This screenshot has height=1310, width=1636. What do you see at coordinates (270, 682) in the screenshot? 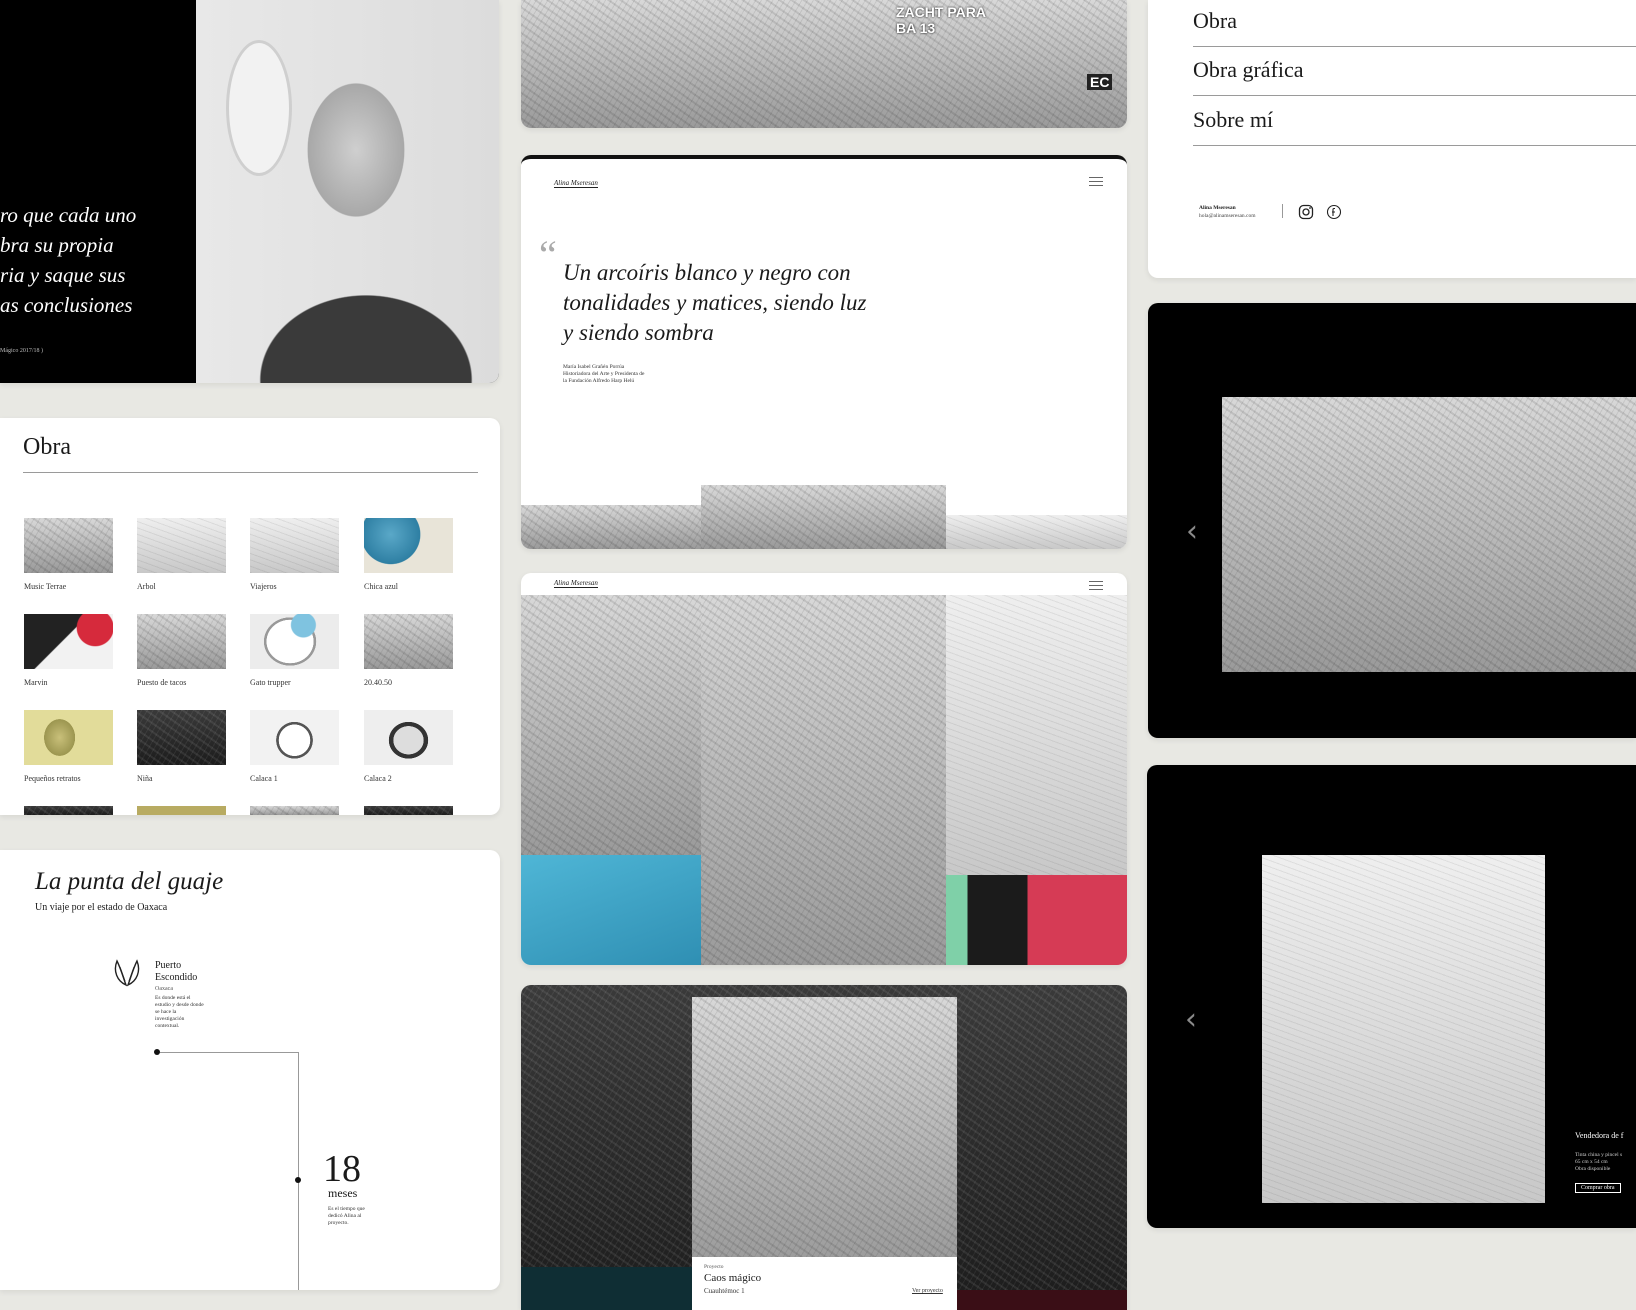
I see `thumb-label: Gato trupper` at bounding box center [270, 682].